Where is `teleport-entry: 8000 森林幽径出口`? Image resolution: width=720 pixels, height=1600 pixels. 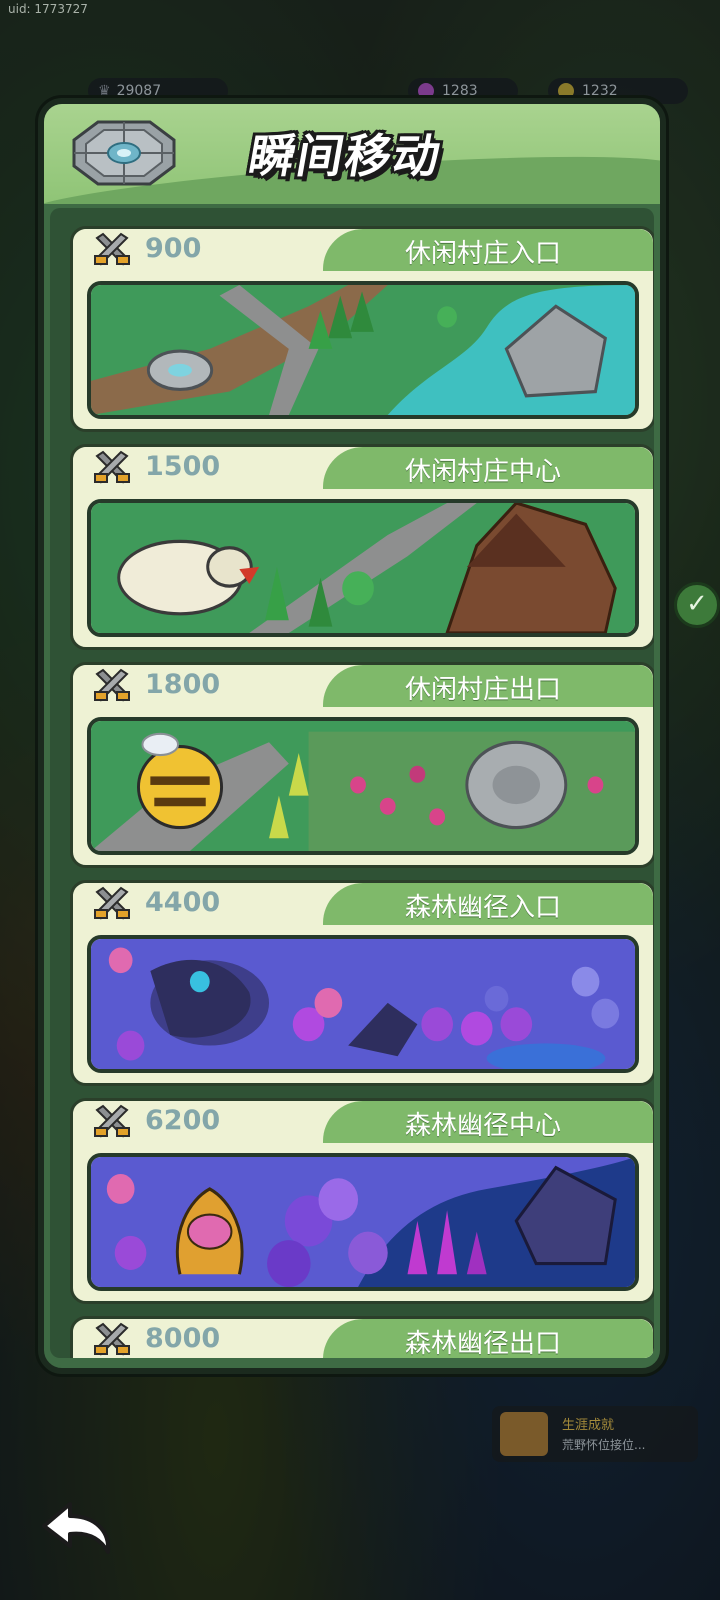
teleport-entry: 8000 森林幽径出口 is located at coordinates (362, 1337).